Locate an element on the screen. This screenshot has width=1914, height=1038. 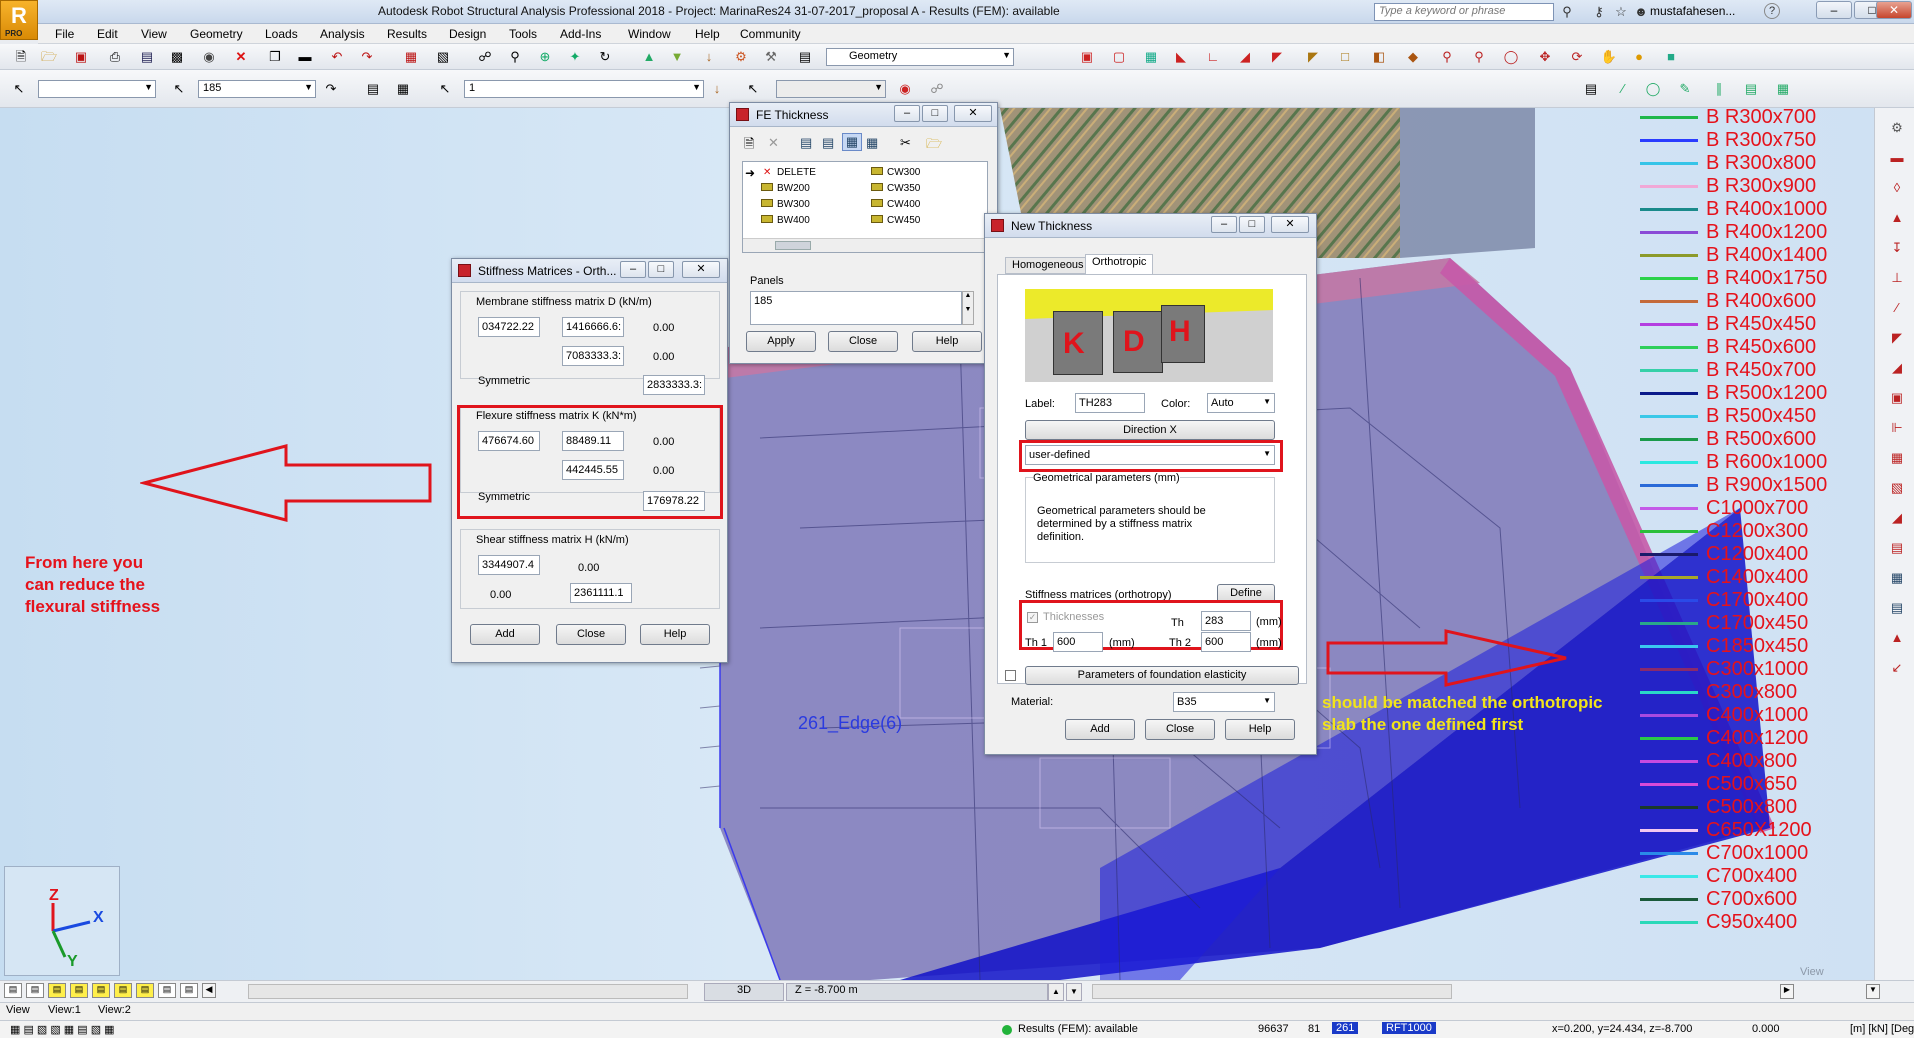
th1-input: 600 is located at coordinates (1078, 642).